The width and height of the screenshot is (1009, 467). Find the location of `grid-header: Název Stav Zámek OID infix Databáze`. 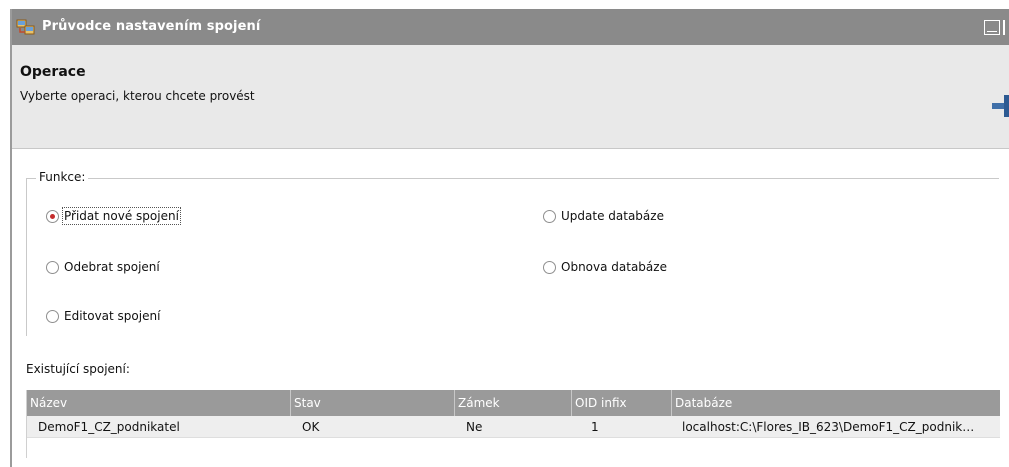

grid-header: Název Stav Zámek OID infix Databáze is located at coordinates (513, 403).